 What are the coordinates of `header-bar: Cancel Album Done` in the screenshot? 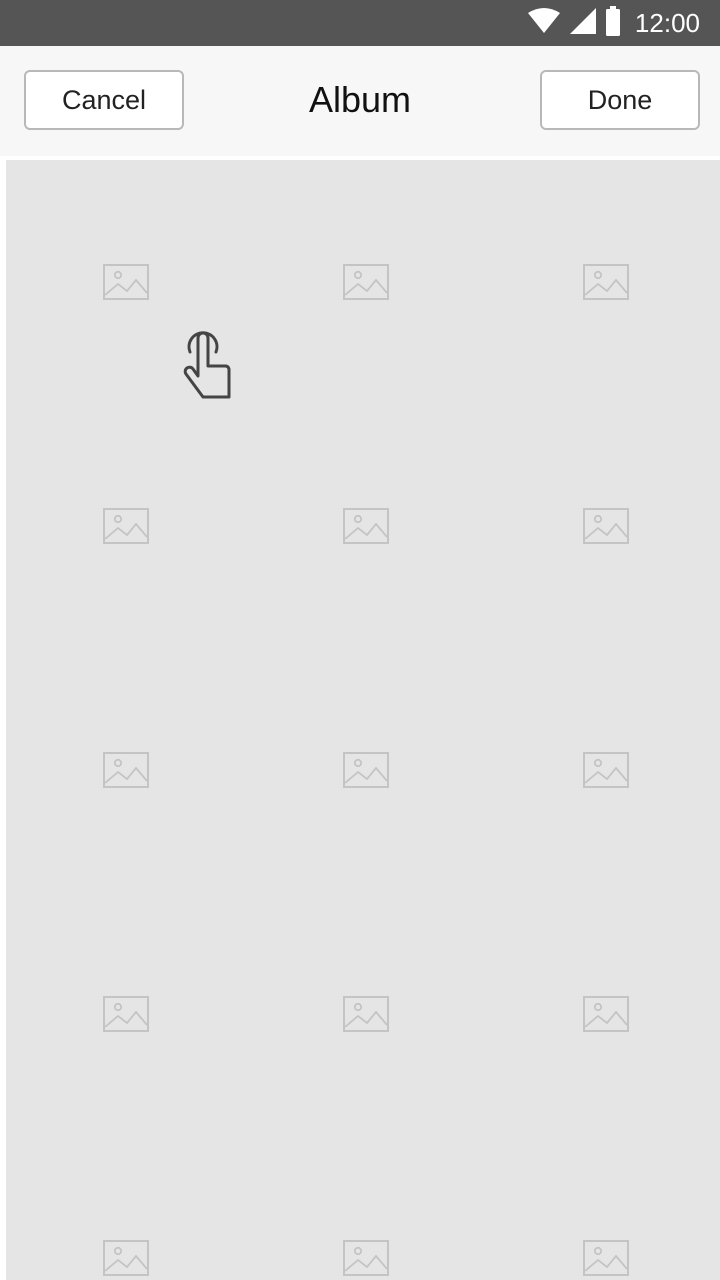 It's located at (360, 101).